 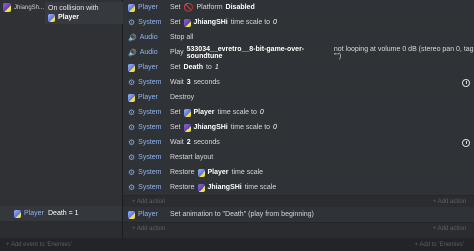 What do you see at coordinates (319, 112) in the screenshot?
I see `action-text: Set Player time scale to 0` at bounding box center [319, 112].